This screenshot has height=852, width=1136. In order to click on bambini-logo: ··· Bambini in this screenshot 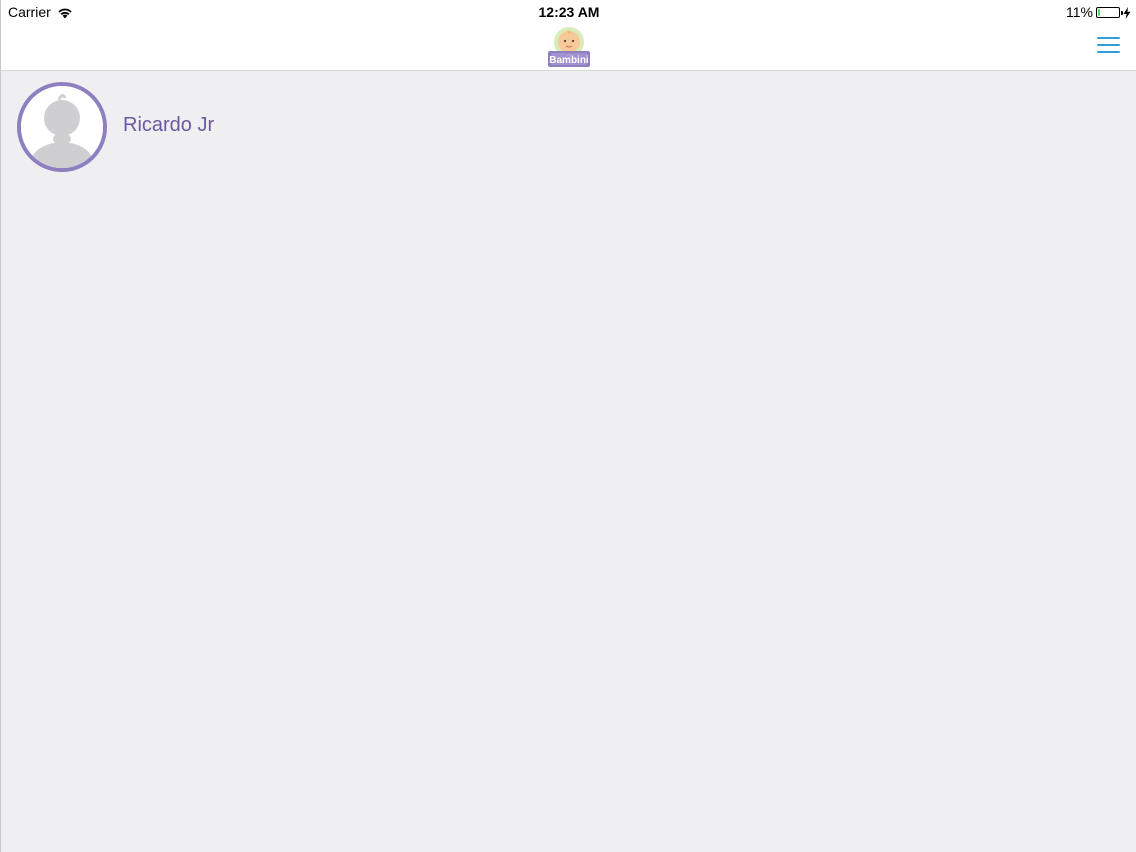, I will do `click(569, 47)`.